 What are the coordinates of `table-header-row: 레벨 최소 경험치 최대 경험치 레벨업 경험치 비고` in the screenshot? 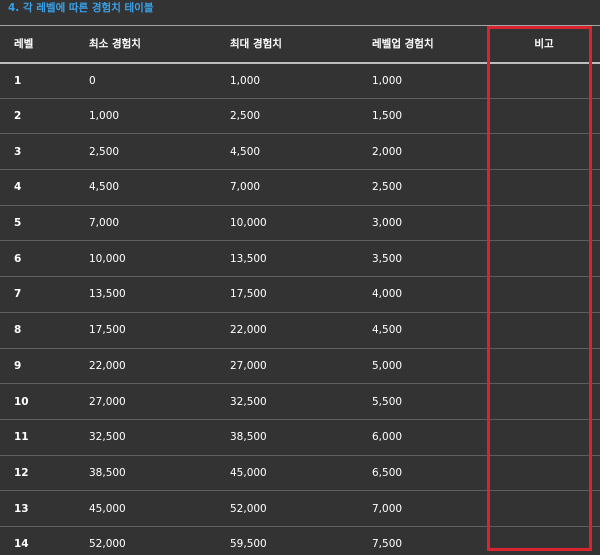 It's located at (300, 44).